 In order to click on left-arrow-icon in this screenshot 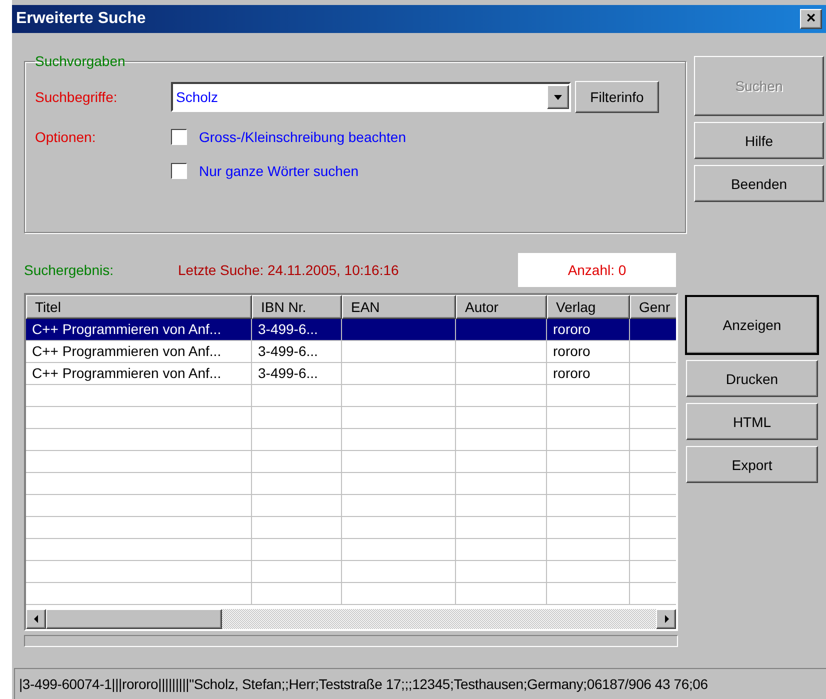, I will do `click(36, 619)`.